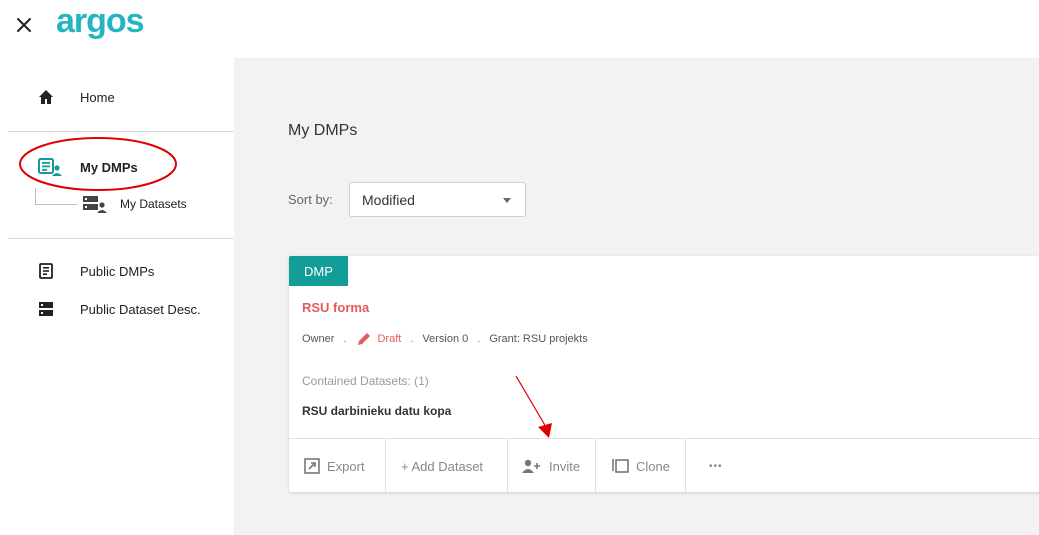  Describe the element at coordinates (46, 271) in the screenshot. I see `public-dmps-icon` at that location.